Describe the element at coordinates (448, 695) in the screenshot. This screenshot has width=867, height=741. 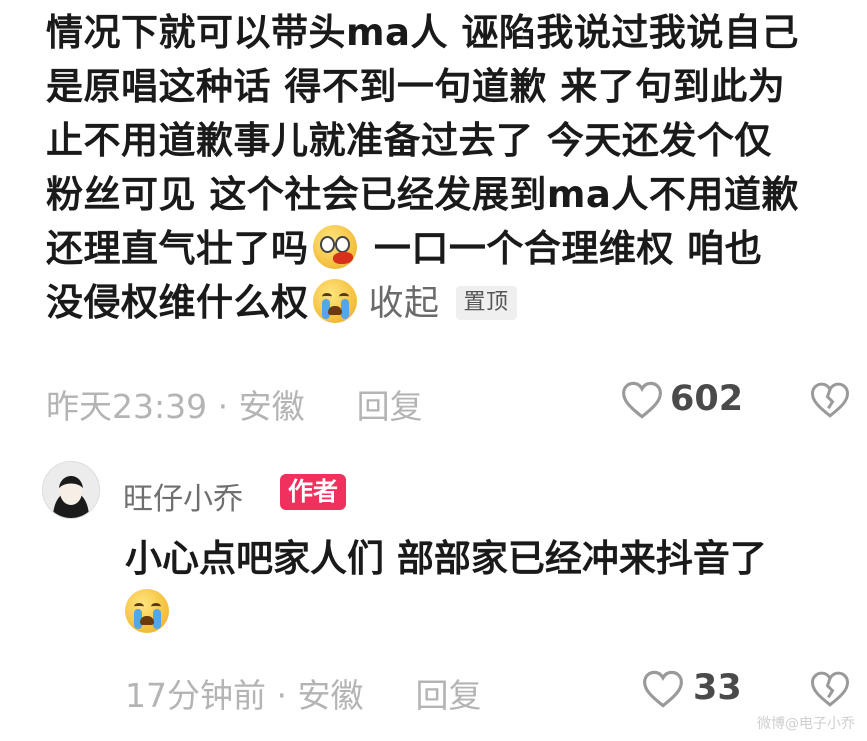
I see `reply-reply-button: 回复` at that location.